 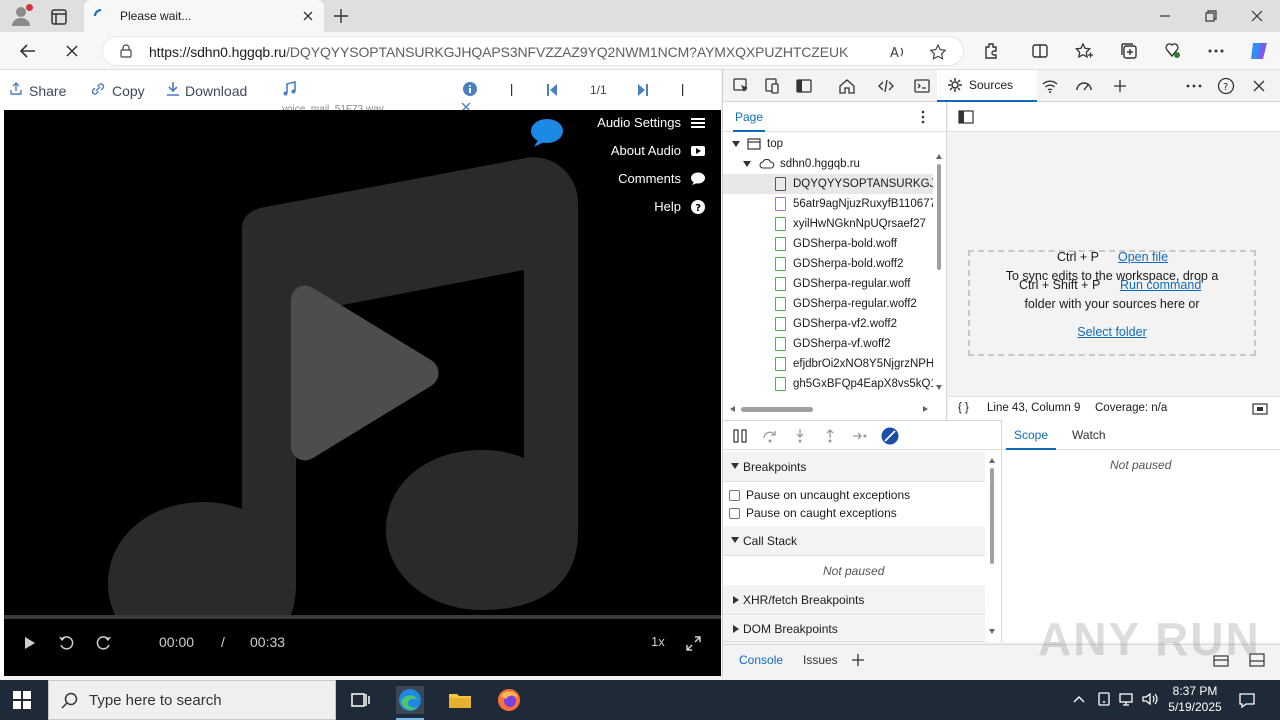 I want to click on navigator-scrollbar, so click(x=939, y=272).